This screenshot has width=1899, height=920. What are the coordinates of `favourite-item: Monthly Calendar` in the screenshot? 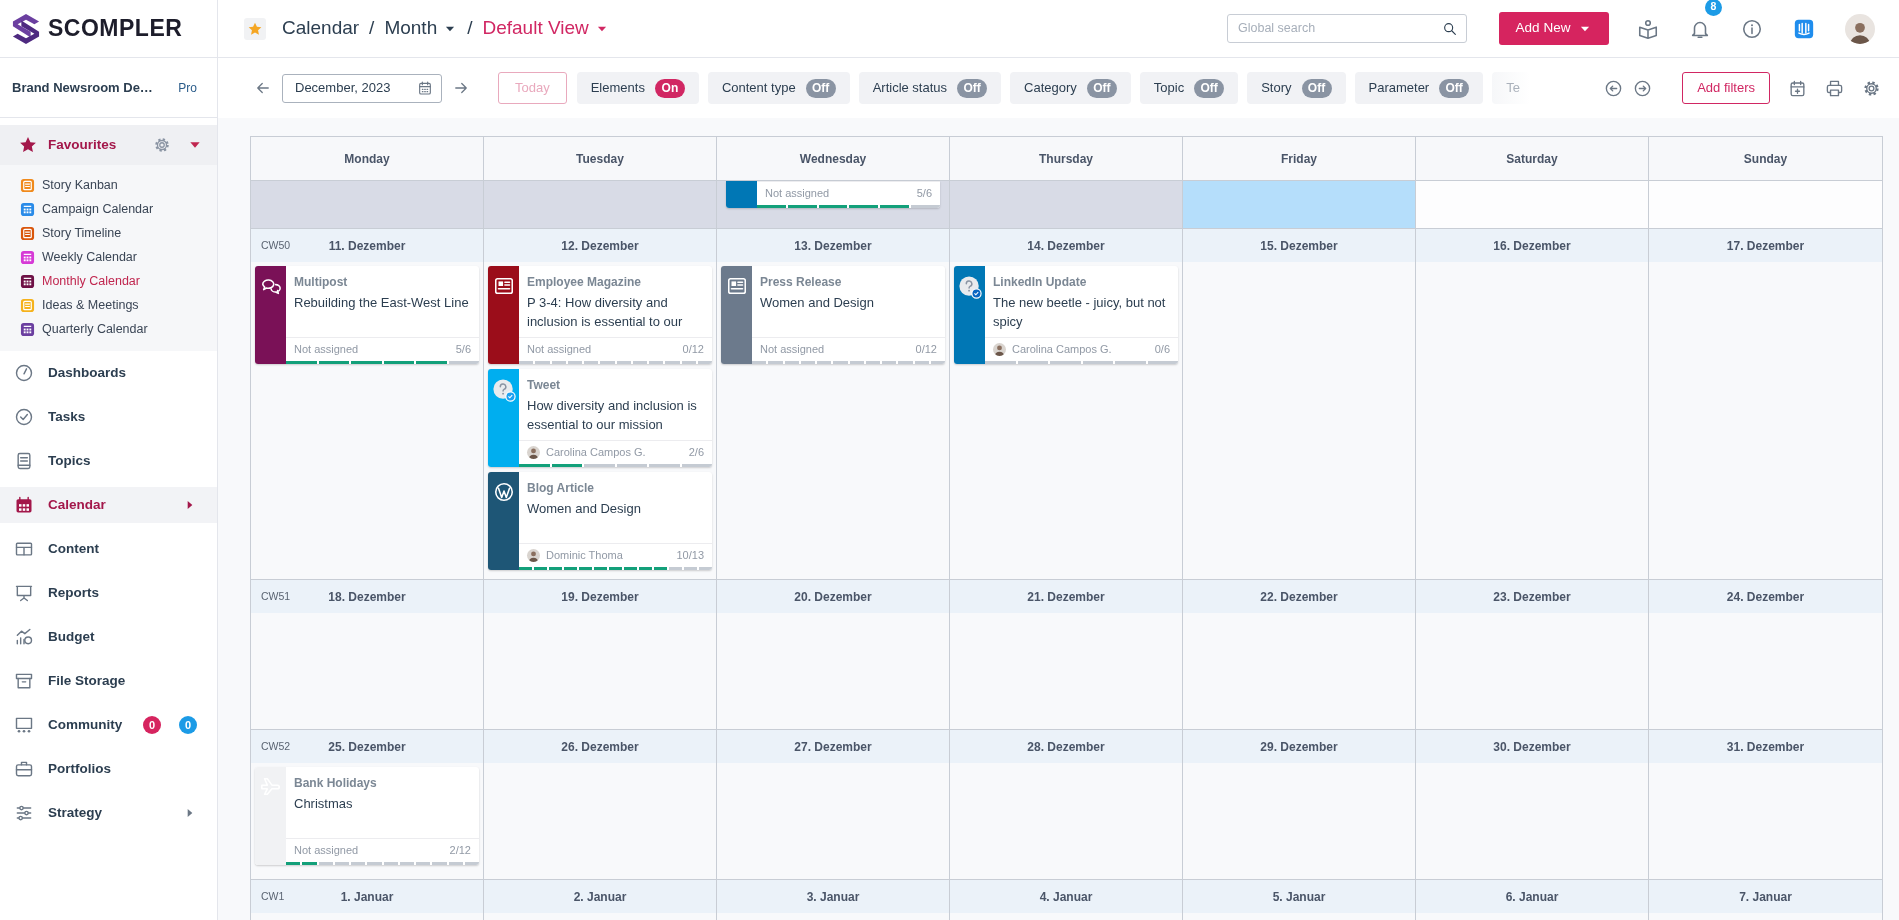 It's located at (108, 281).